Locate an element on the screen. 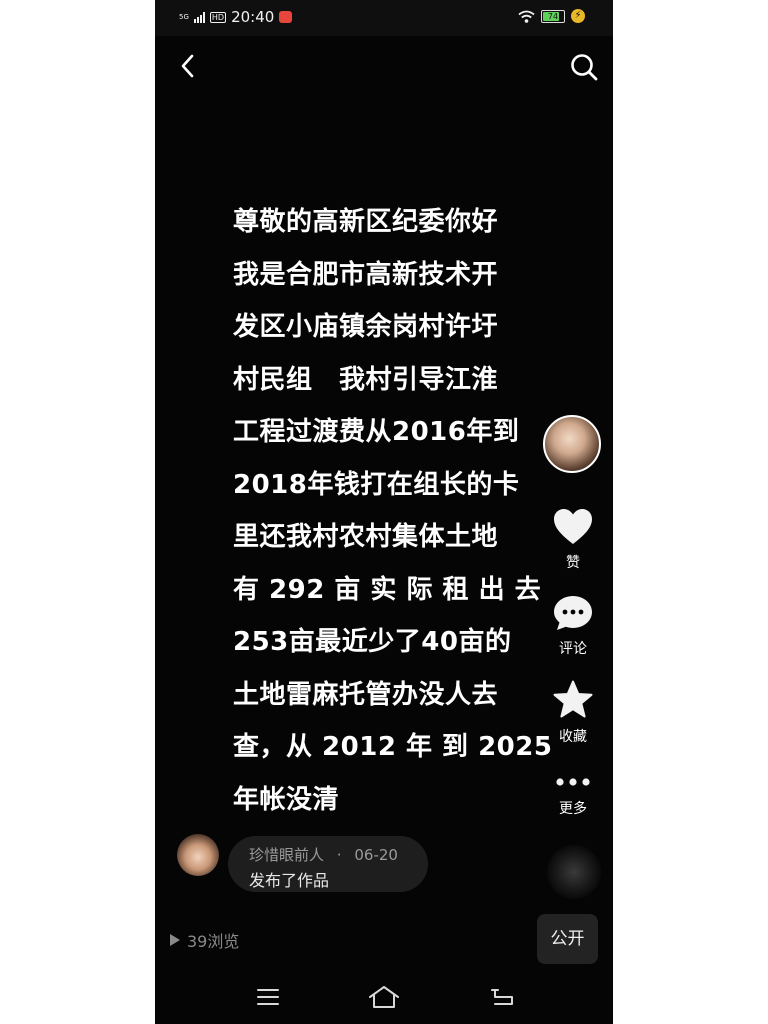 Image resolution: width=768 pixels, height=1024 pixels. home-icon is located at coordinates (384, 997).